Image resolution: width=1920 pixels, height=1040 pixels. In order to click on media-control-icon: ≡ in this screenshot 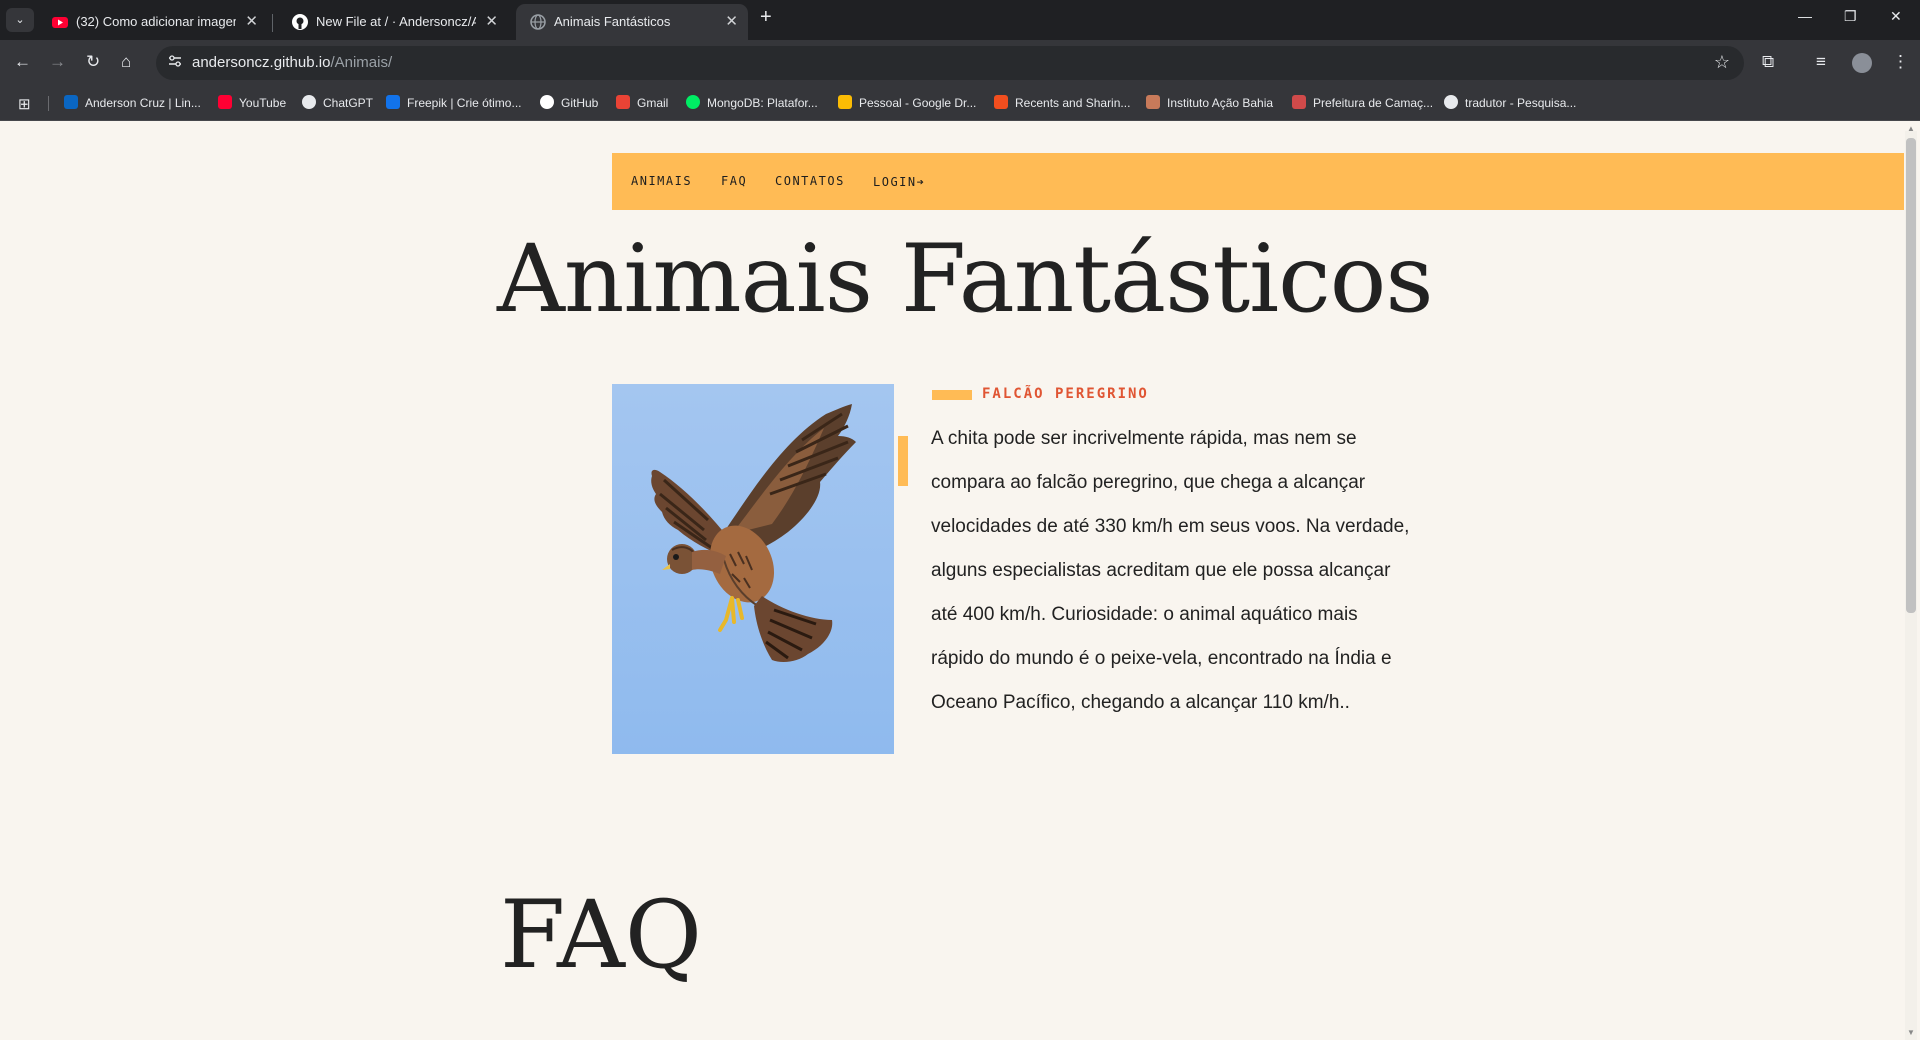, I will do `click(1821, 62)`.